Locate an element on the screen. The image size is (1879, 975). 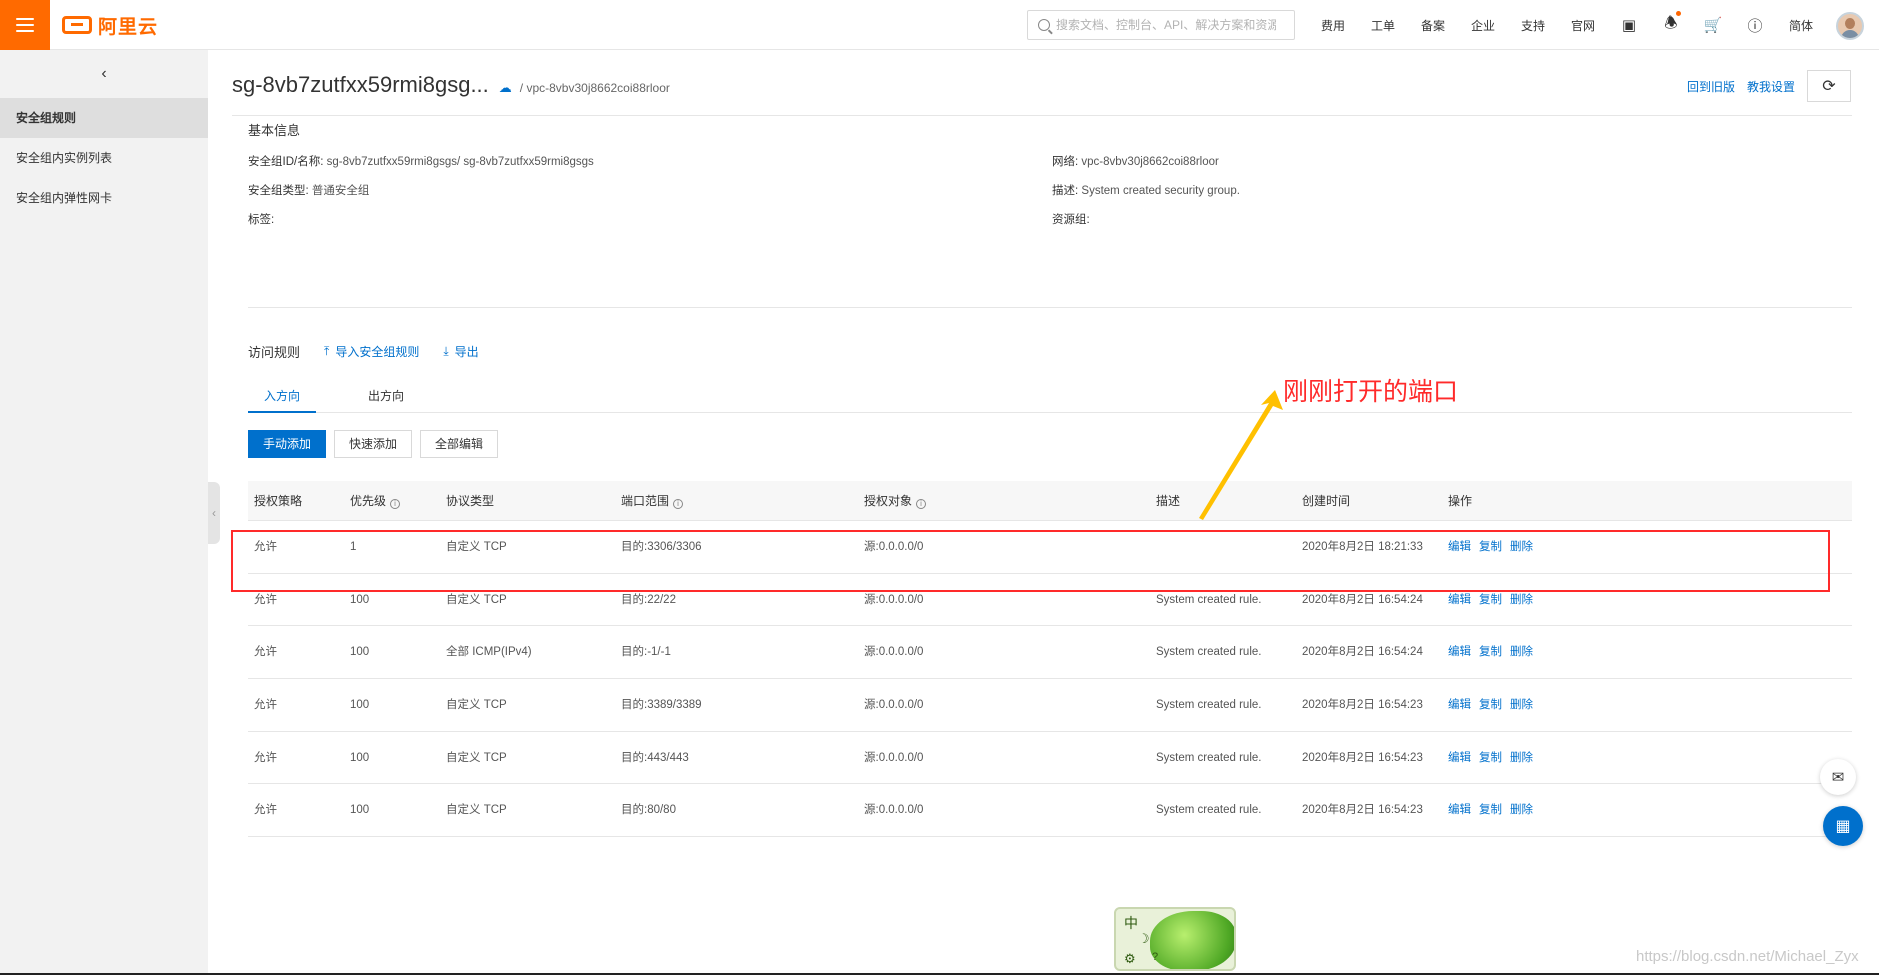
col-created-time: 创建时间 is located at coordinates (1326, 501).